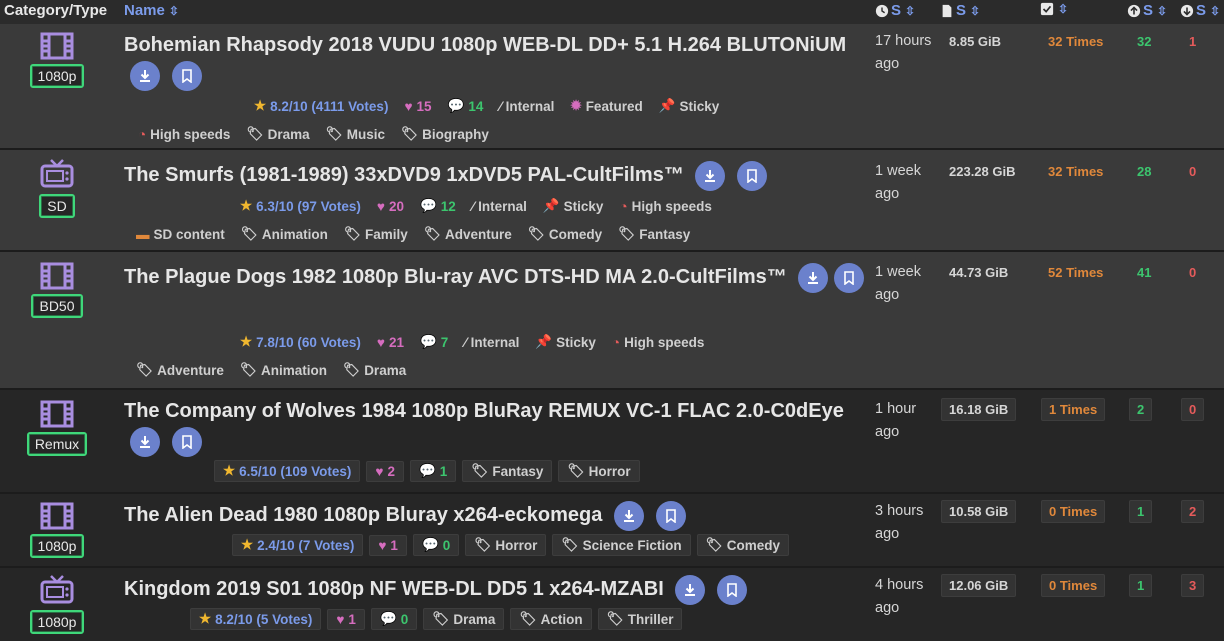 Image resolution: width=1224 pixels, height=641 pixels. What do you see at coordinates (1075, 272) in the screenshot?
I see `snatched-count: 52 Times` at bounding box center [1075, 272].